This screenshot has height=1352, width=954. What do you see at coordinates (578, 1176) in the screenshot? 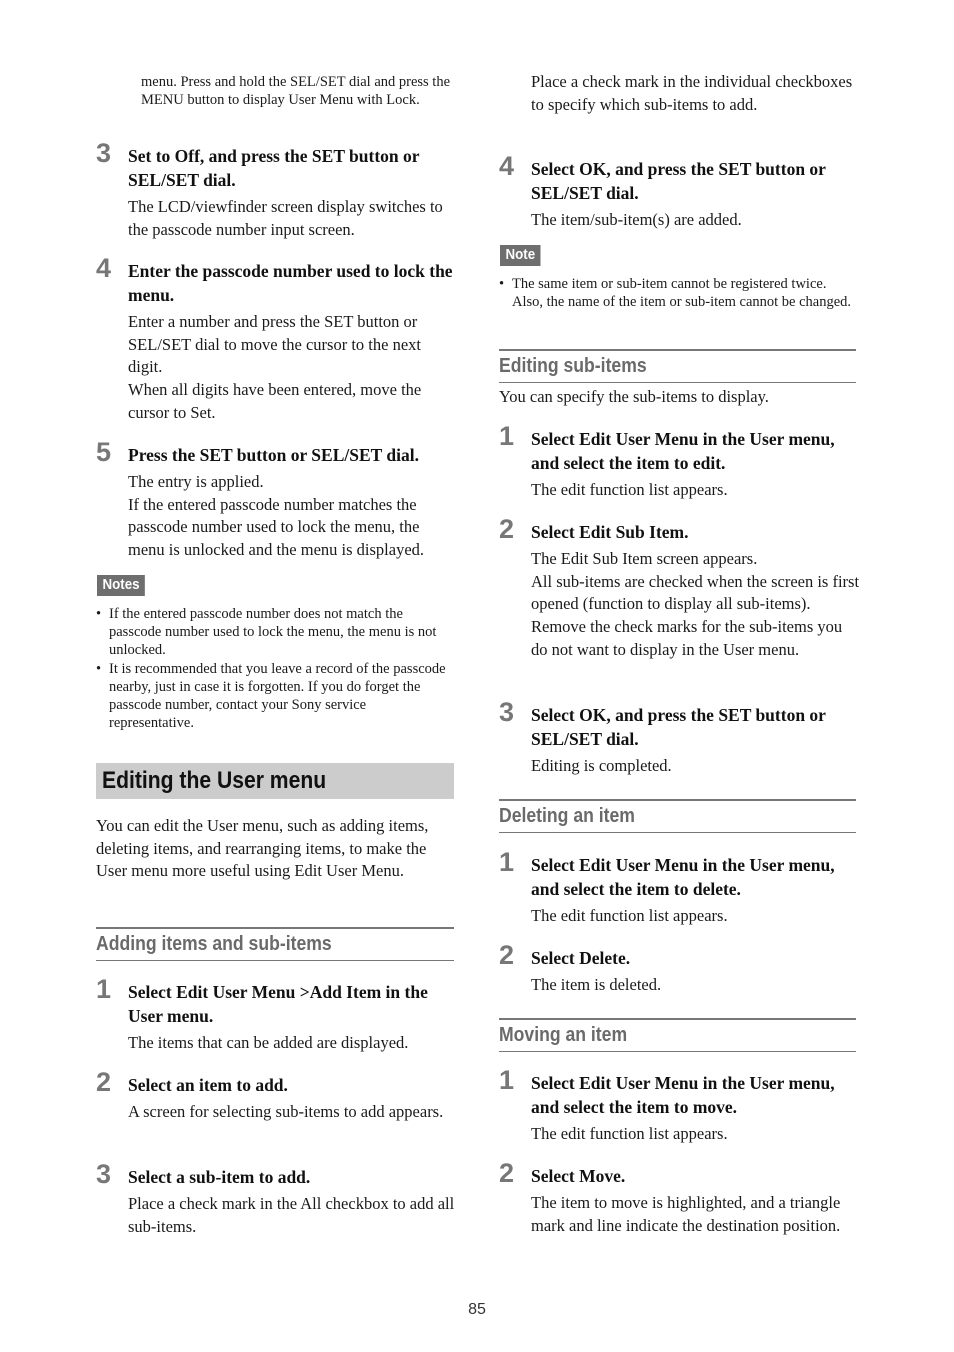
I see `step-title: Select Move.` at bounding box center [578, 1176].